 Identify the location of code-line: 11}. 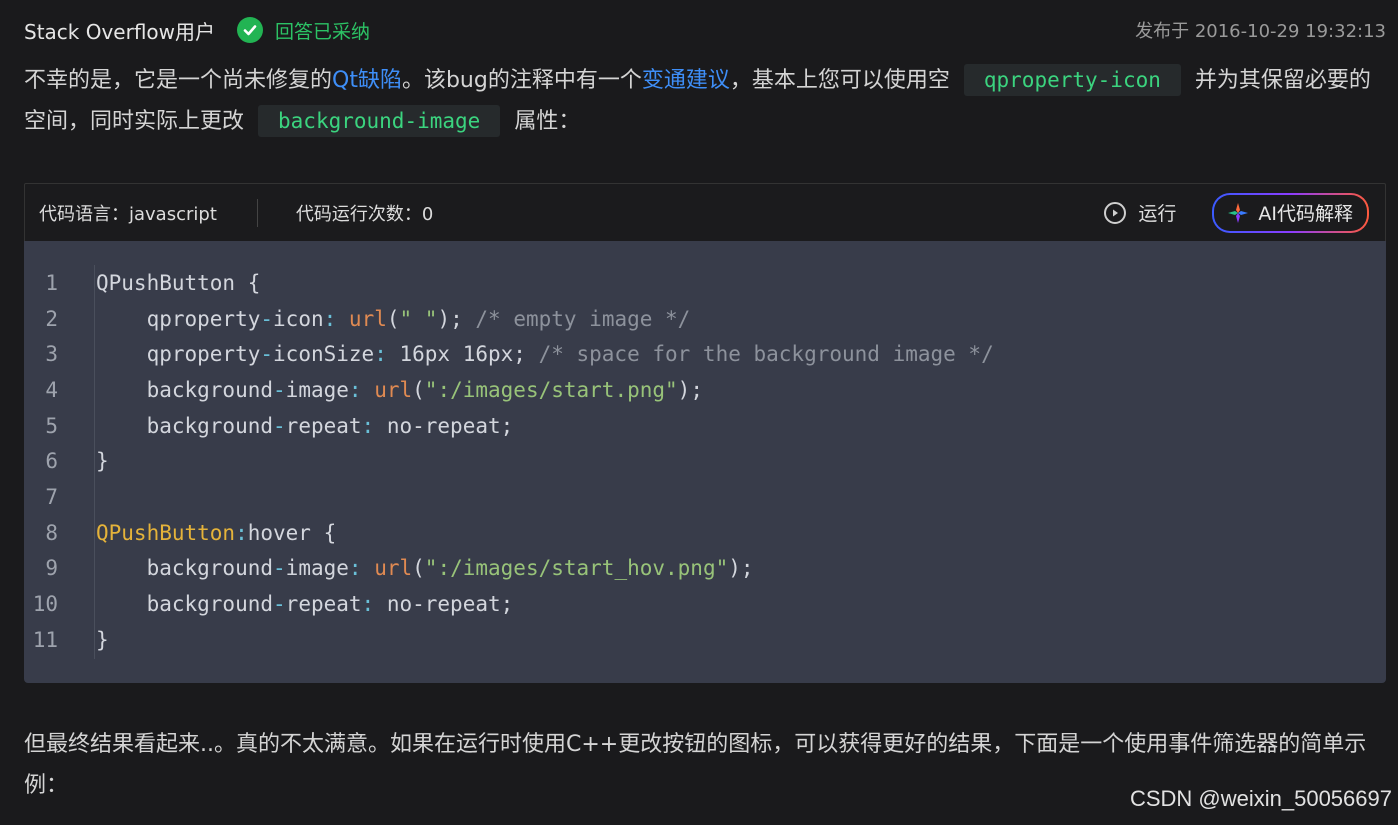
(705, 640).